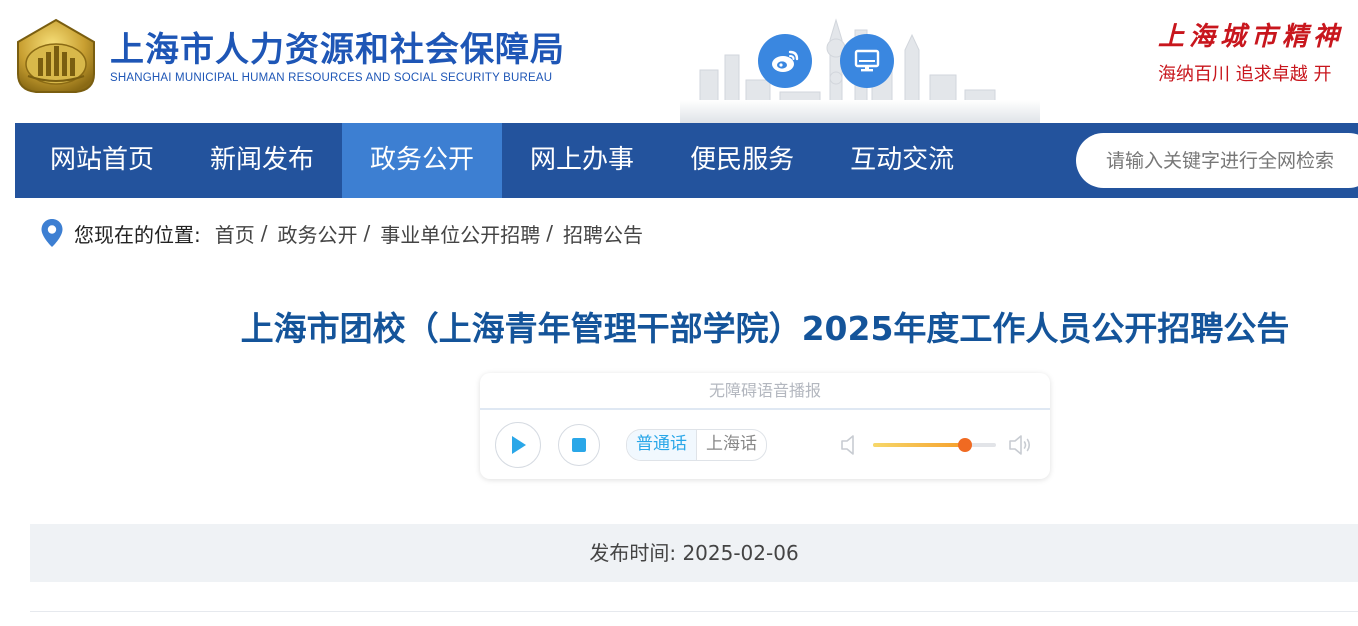 This screenshot has height=626, width=1358. What do you see at coordinates (337, 46) in the screenshot?
I see `site-title: 上海市人力资源和社会保障局` at bounding box center [337, 46].